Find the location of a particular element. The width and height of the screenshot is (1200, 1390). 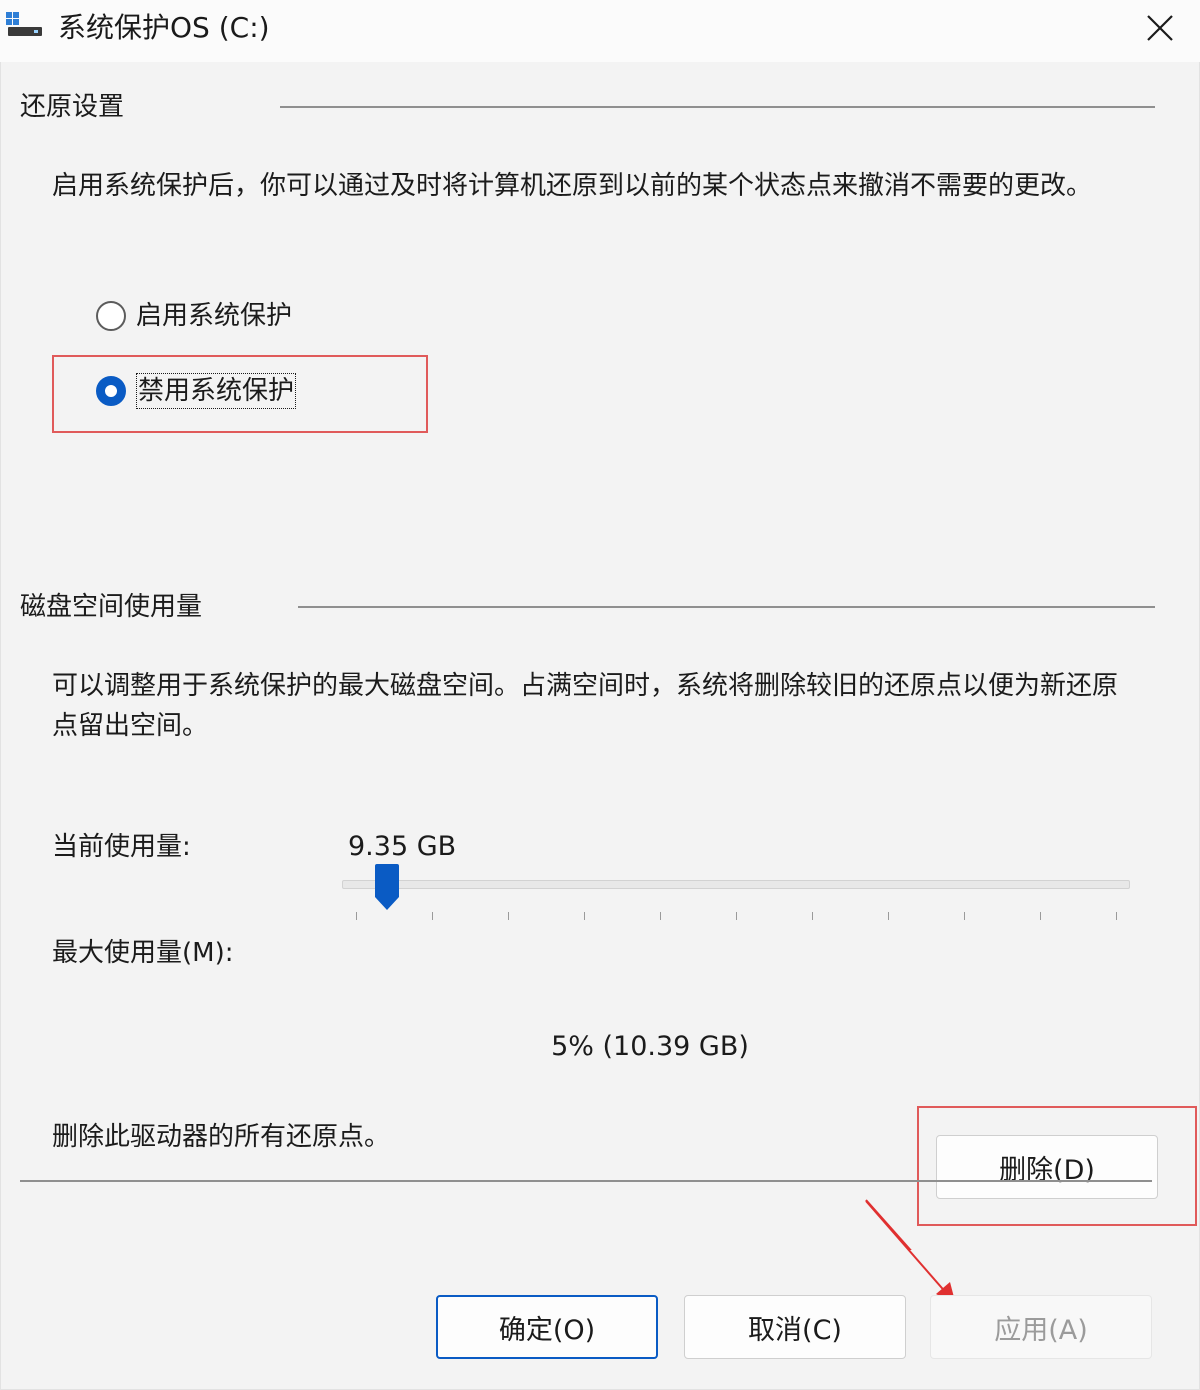

enable-protection-option: 启用系统保护 is located at coordinates (194, 316).